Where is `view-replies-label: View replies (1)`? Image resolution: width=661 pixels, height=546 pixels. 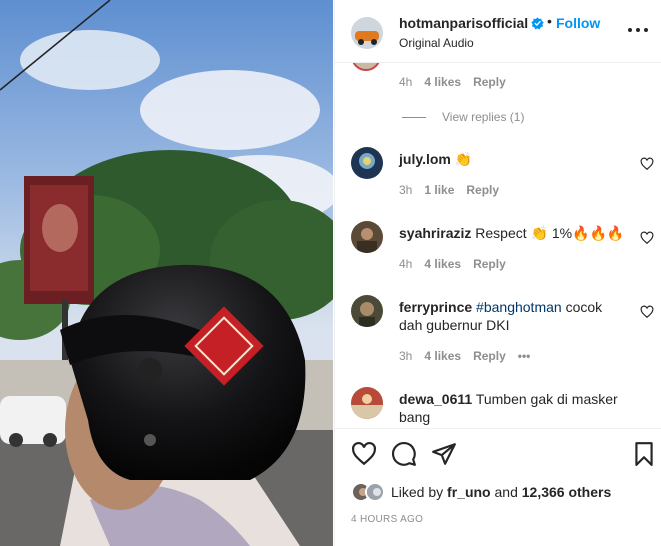
view-replies-label: View replies (1) is located at coordinates (483, 117).